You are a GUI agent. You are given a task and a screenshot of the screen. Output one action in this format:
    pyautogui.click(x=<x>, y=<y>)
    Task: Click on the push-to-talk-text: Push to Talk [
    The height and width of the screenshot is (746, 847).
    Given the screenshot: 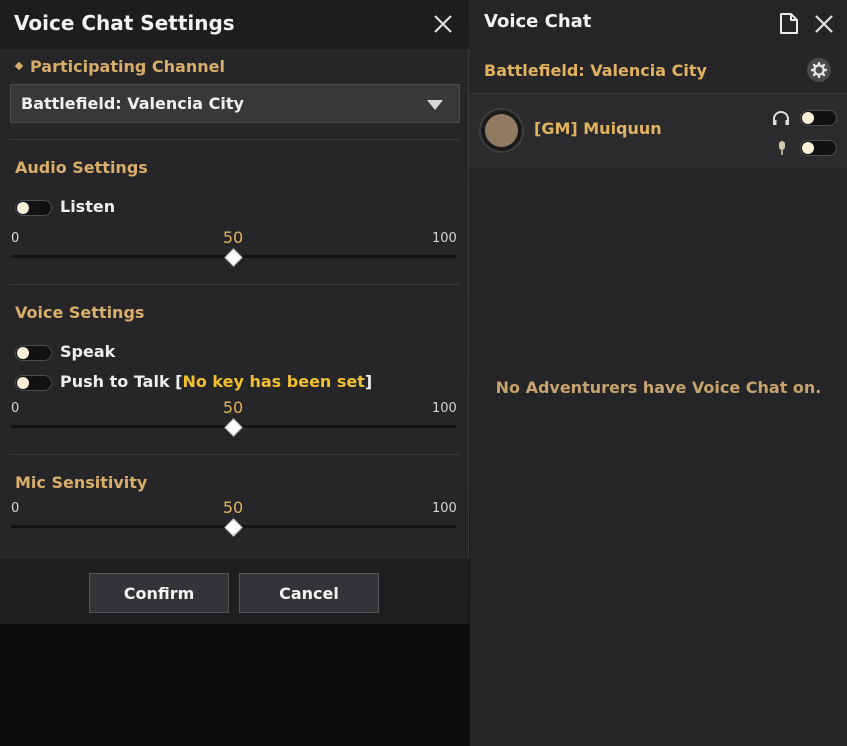 What is the action you would take?
    pyautogui.click(x=121, y=381)
    